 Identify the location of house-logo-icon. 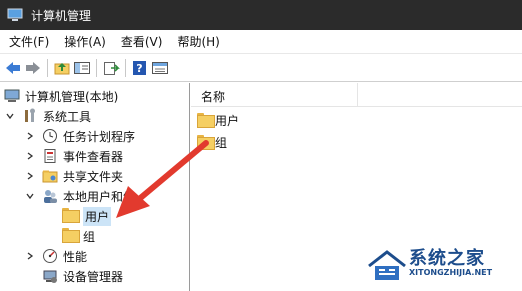
(387, 265).